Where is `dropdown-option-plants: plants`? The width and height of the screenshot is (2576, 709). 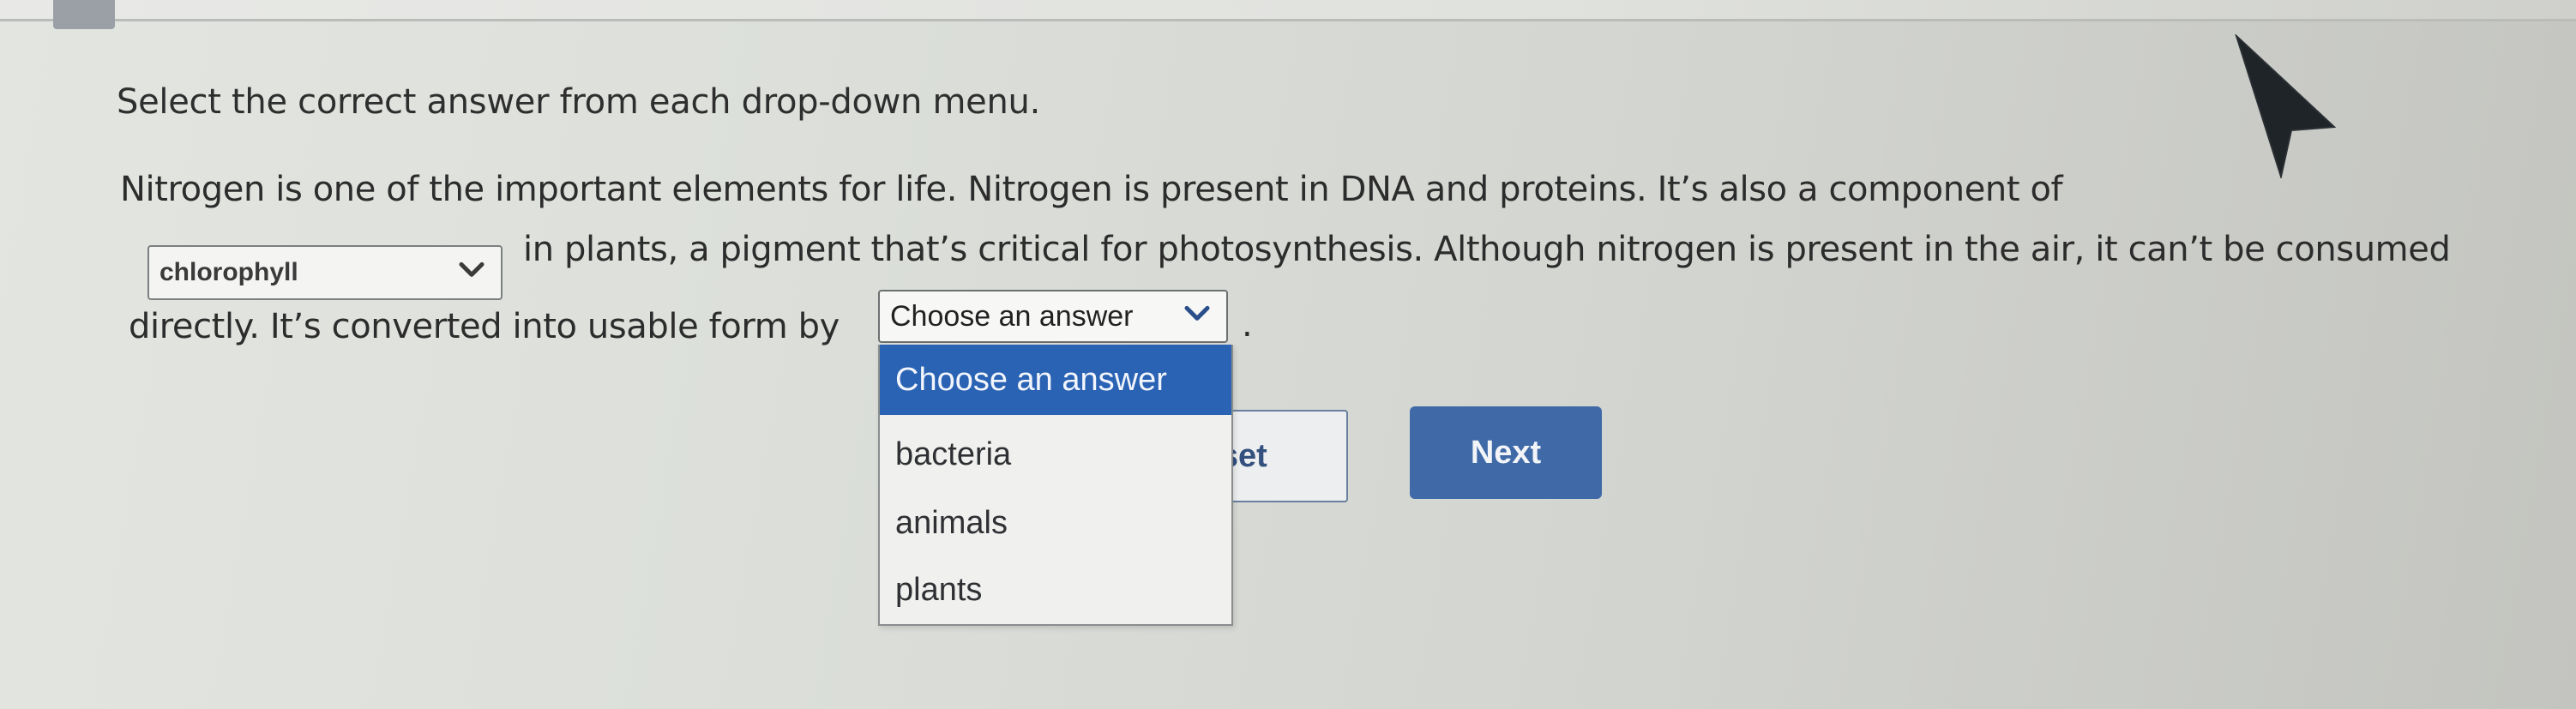 dropdown-option-plants: plants is located at coordinates (1055, 590).